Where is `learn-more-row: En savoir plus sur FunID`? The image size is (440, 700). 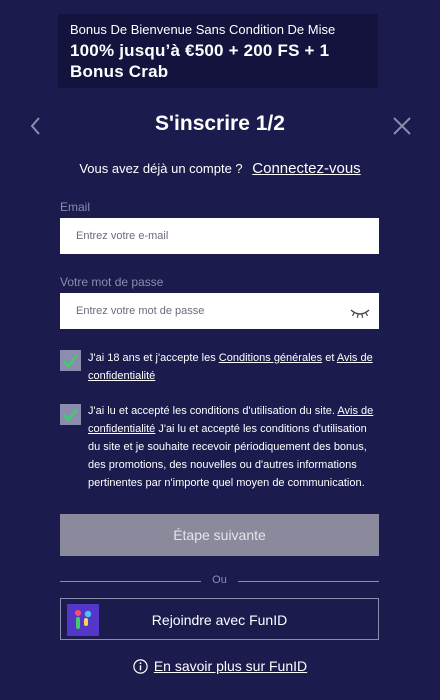 learn-more-row: En savoir plus sur FunID is located at coordinates (220, 666).